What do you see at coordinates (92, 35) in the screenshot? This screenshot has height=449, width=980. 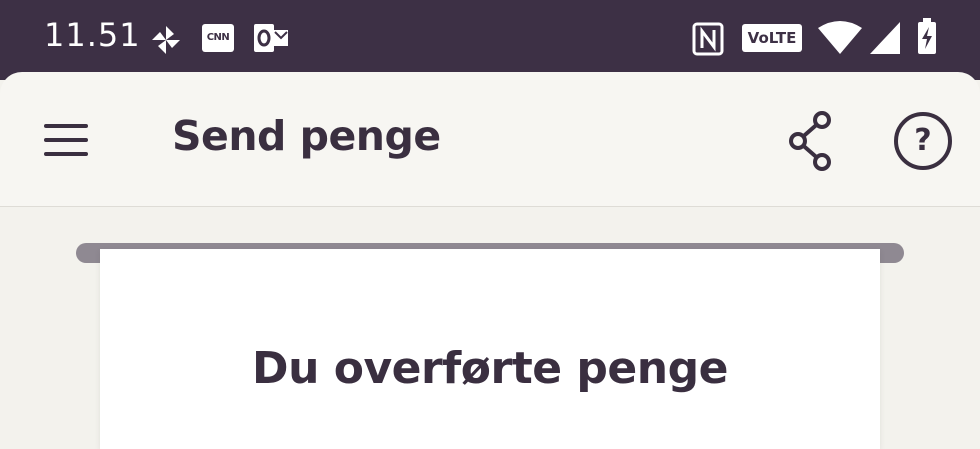 I see `status-time: 11.51` at bounding box center [92, 35].